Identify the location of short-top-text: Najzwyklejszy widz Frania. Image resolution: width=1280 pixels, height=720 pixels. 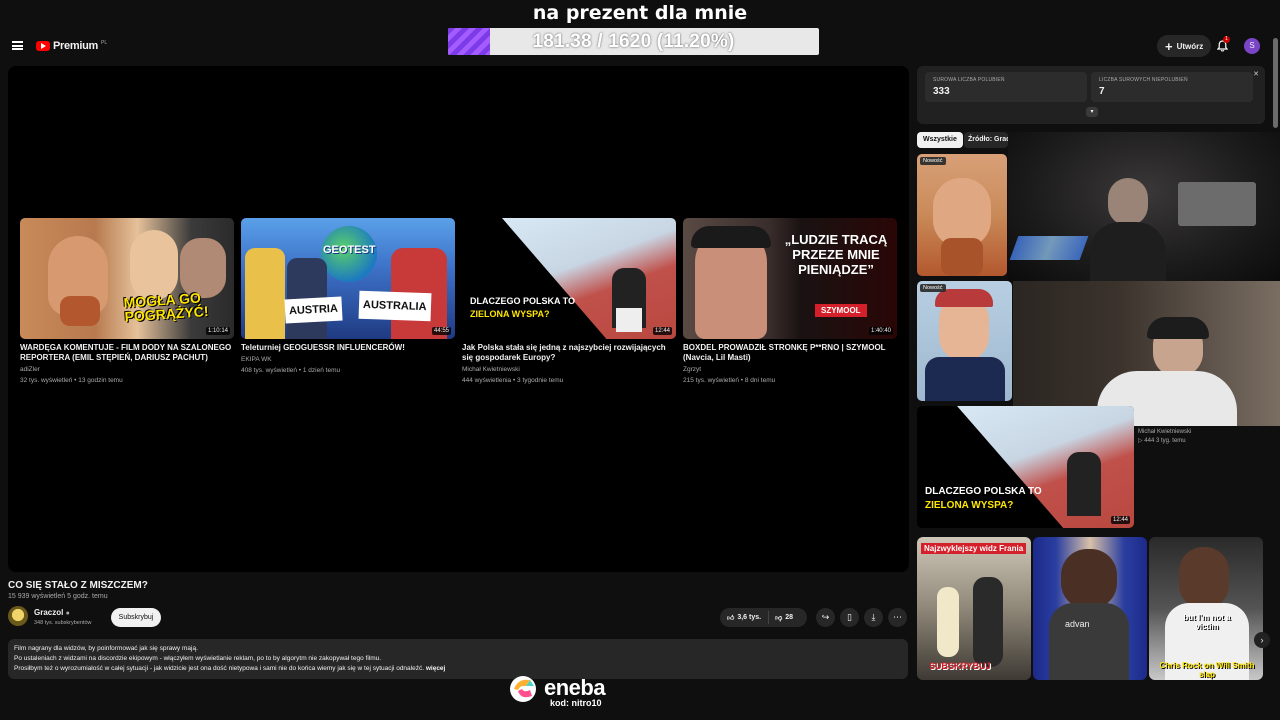
(974, 548).